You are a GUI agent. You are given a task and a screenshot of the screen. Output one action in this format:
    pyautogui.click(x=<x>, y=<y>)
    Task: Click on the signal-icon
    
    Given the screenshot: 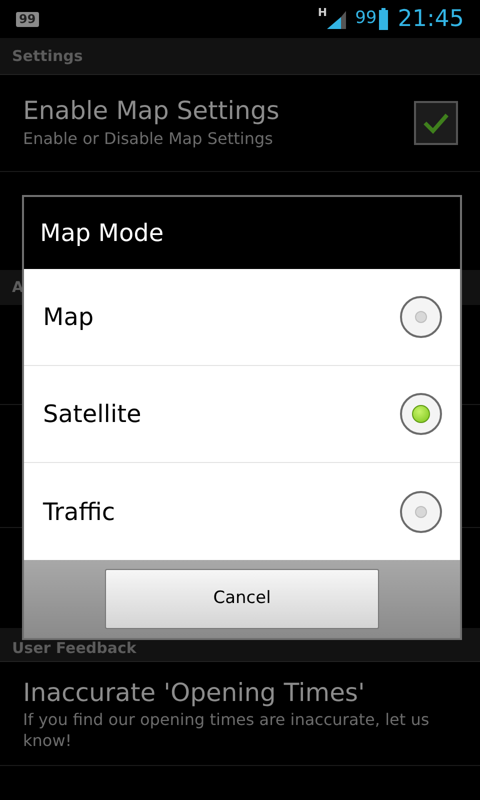 What is the action you would take?
    pyautogui.click(x=337, y=19)
    